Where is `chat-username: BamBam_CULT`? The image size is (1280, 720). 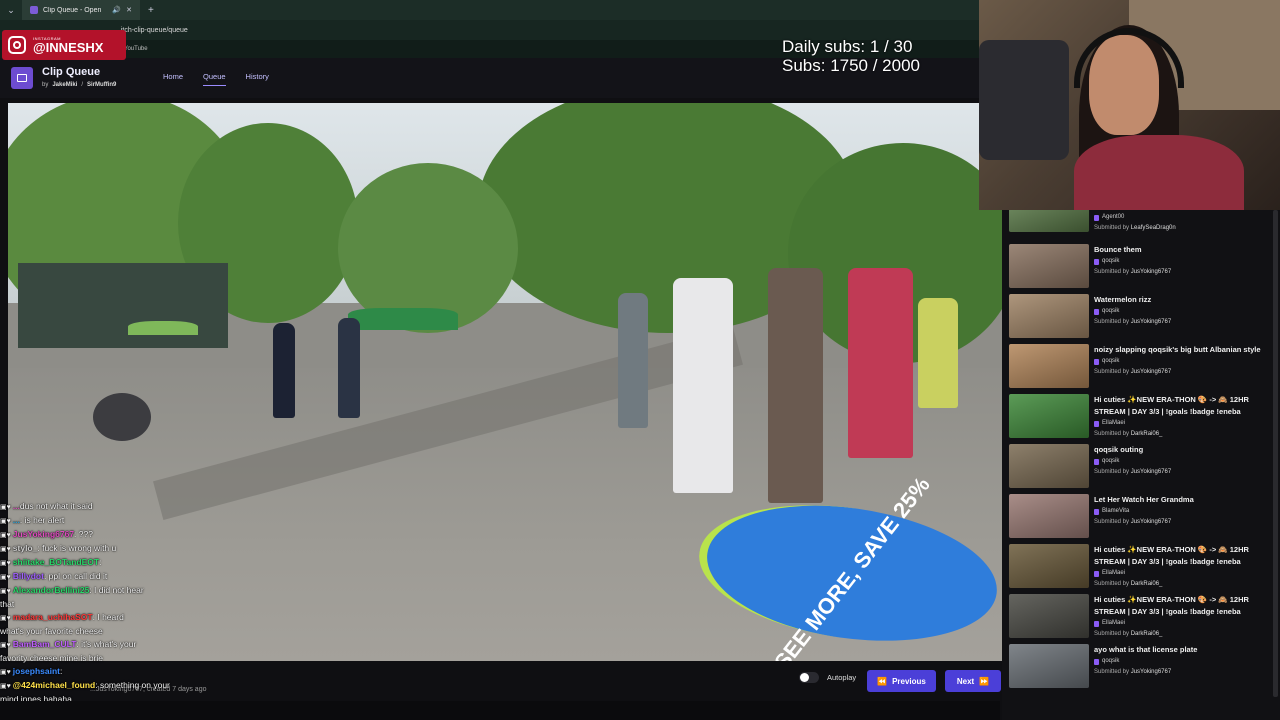
chat-username: BamBam_CULT is located at coordinates (45, 644).